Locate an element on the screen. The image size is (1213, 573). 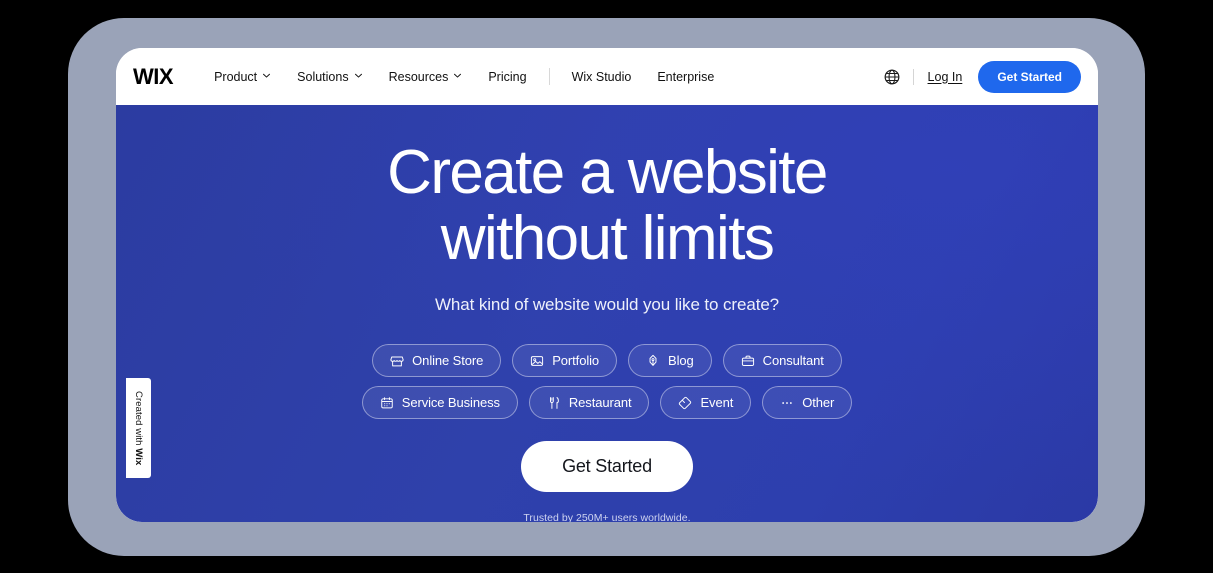
nav-item-product: Product is located at coordinates (242, 77).